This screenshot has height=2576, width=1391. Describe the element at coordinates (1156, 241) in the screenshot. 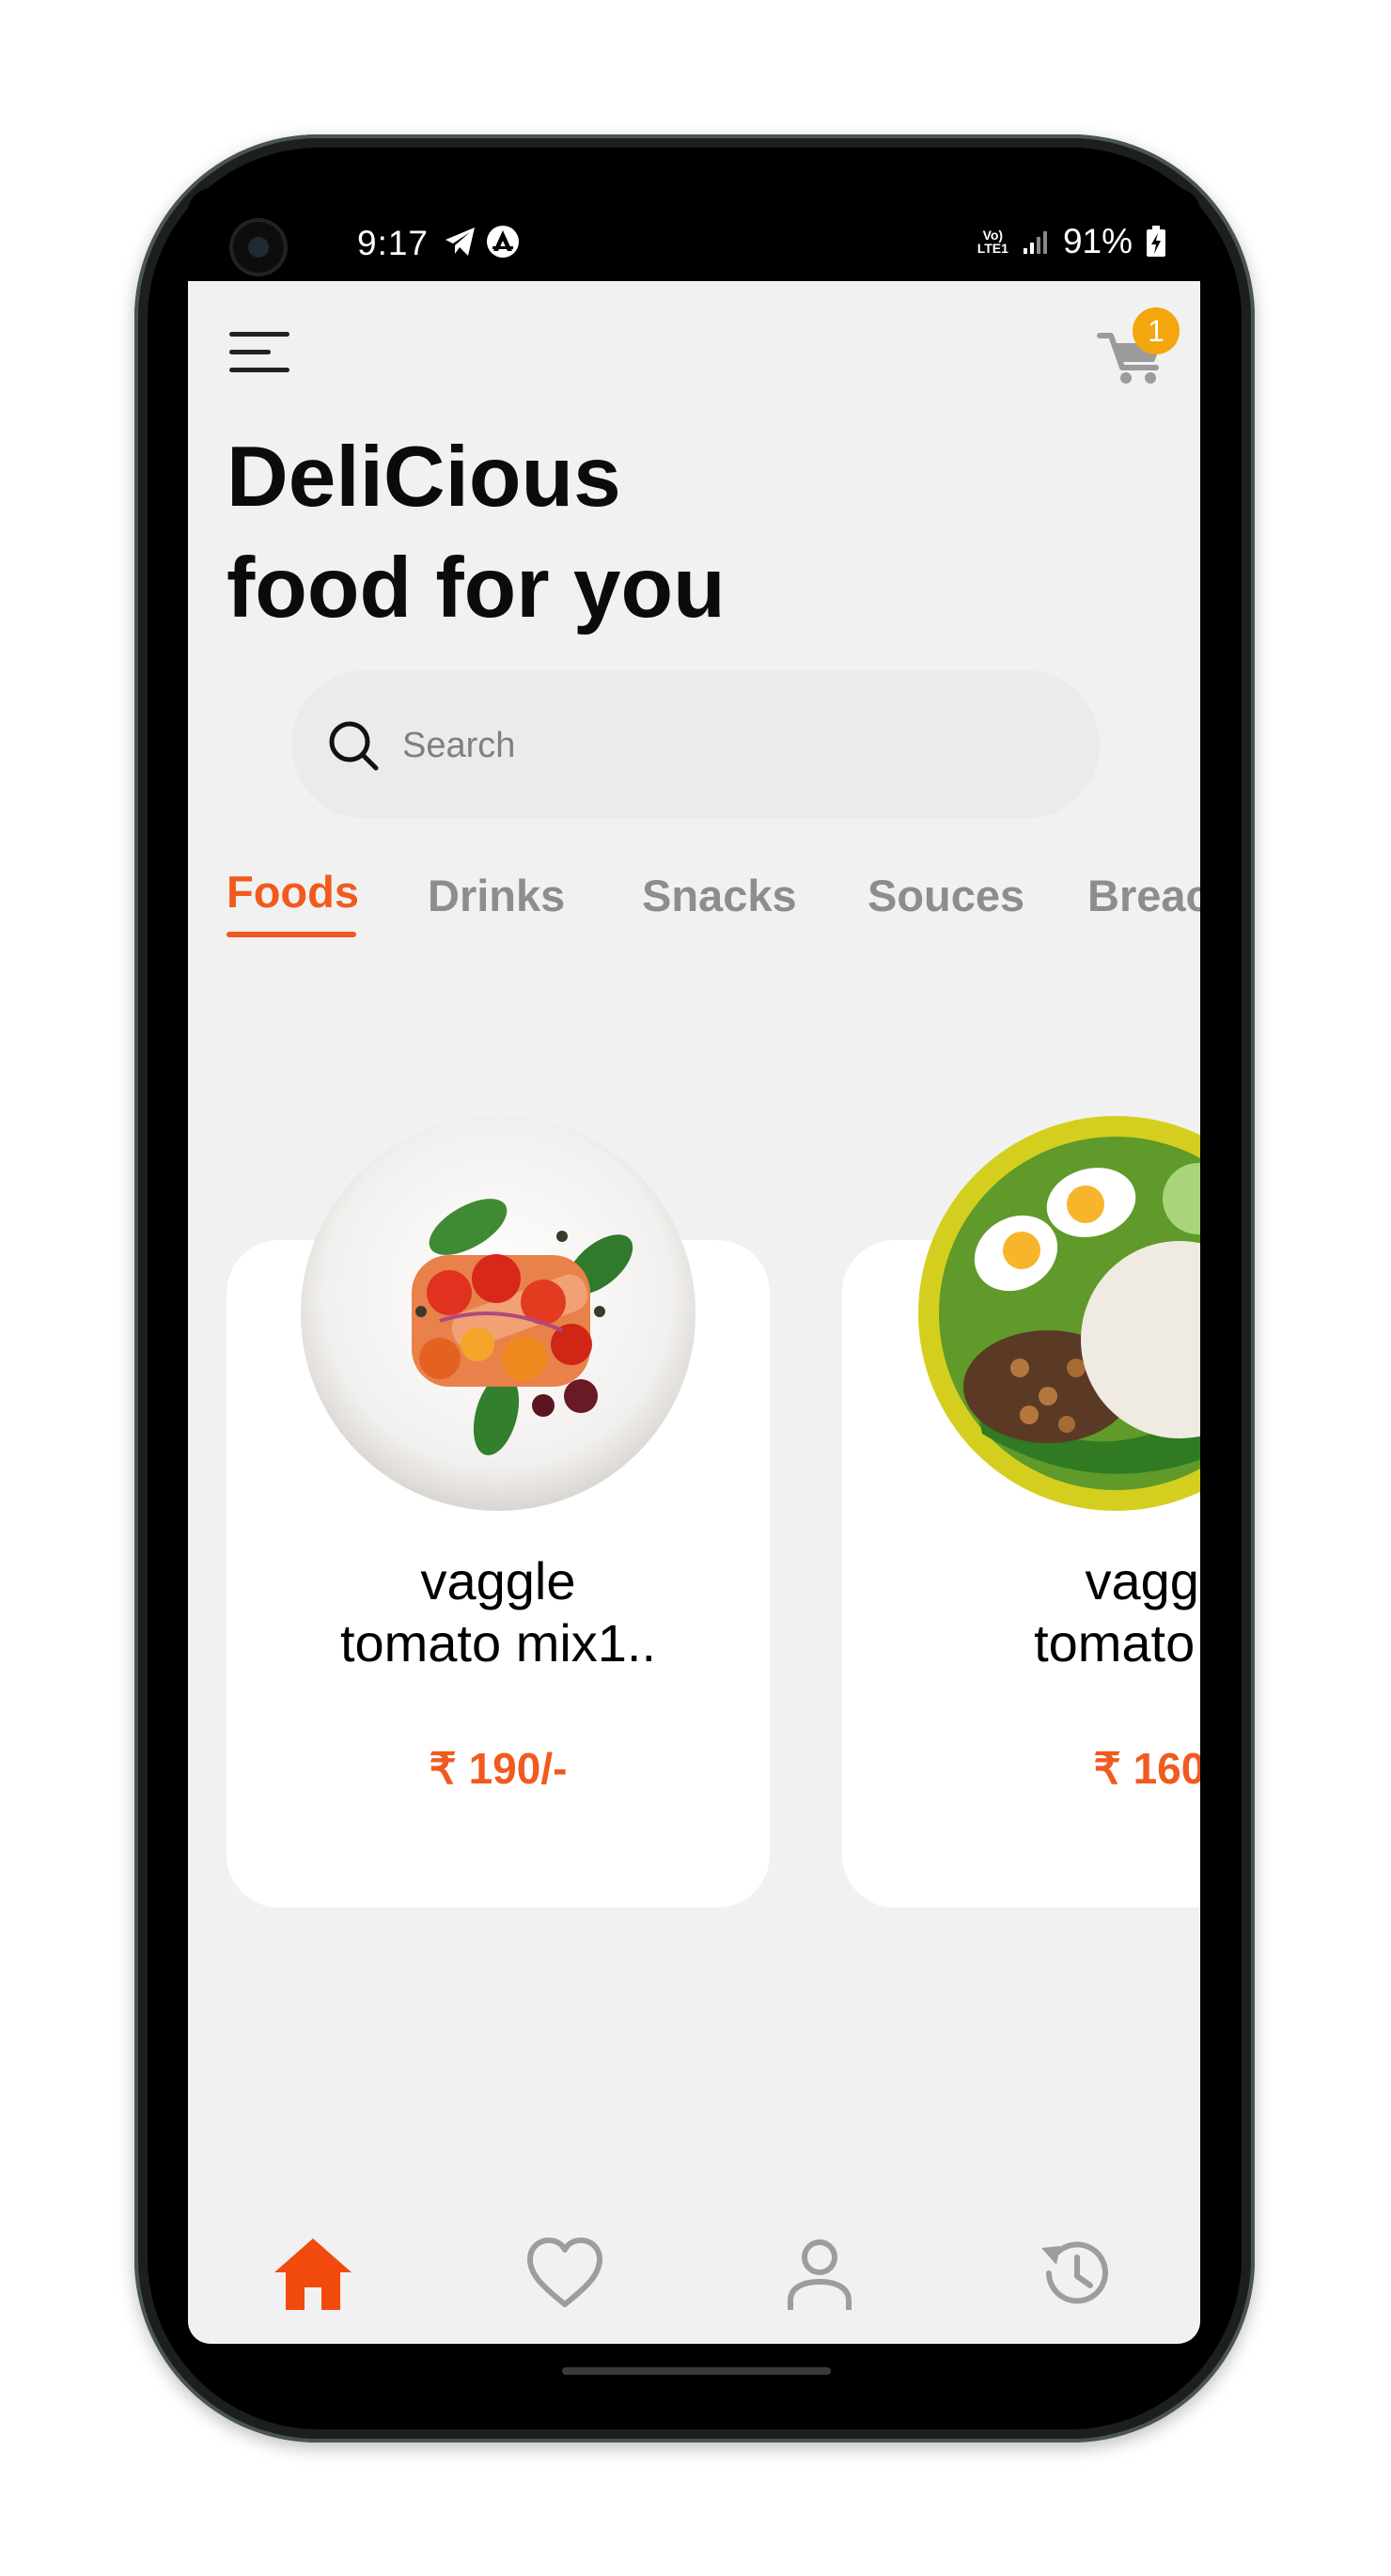

I see `battery-charging-icon` at that location.